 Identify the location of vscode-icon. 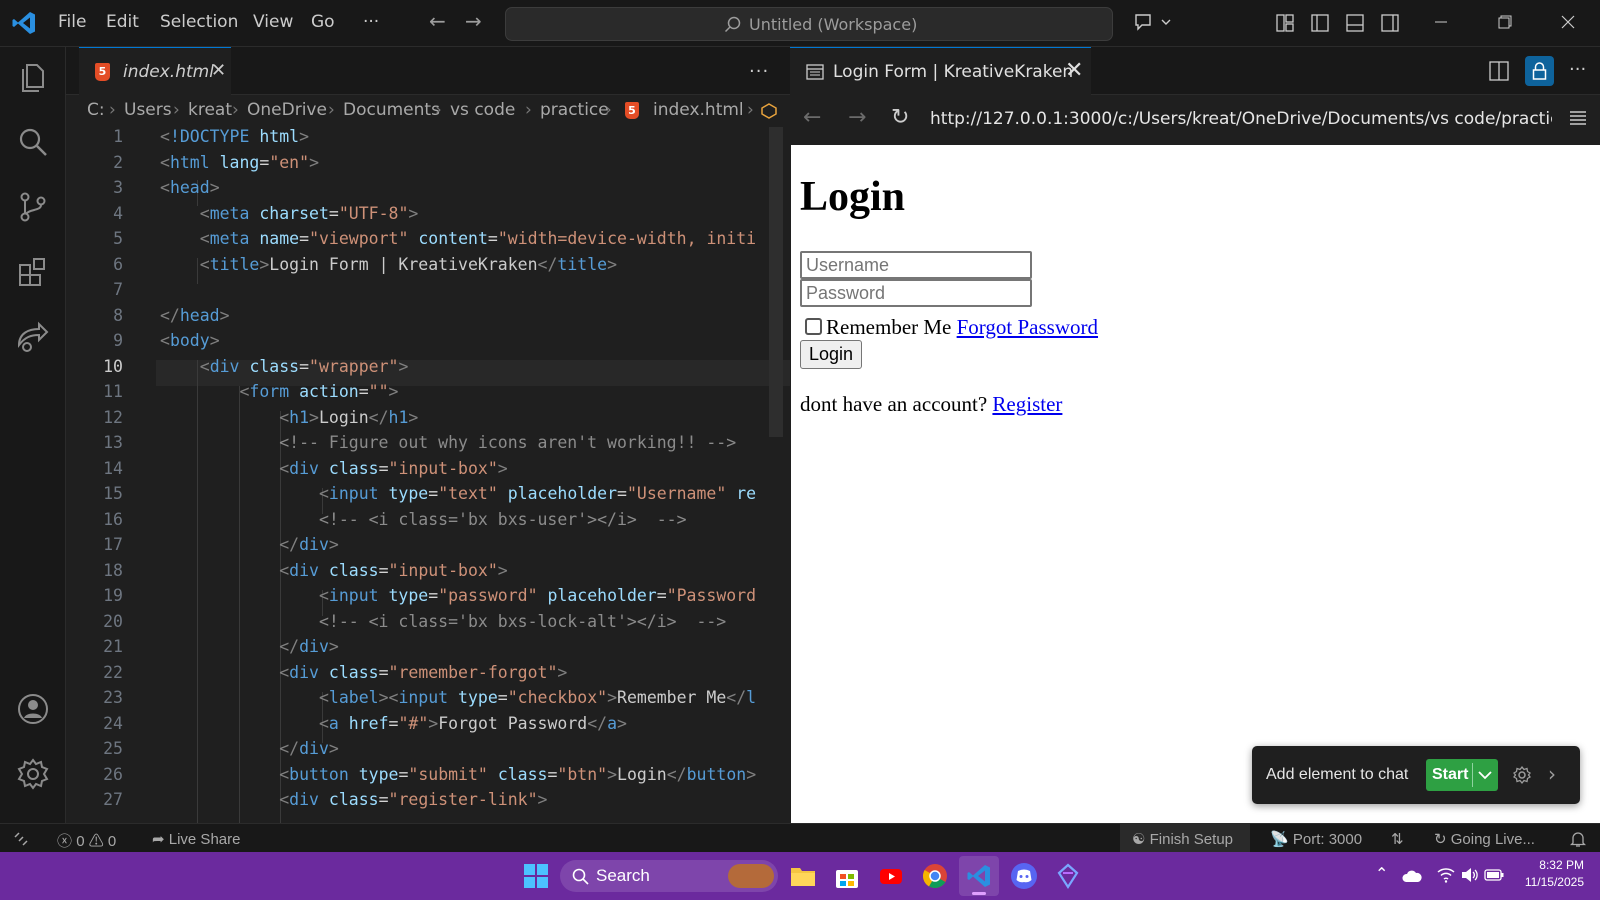
(978, 876).